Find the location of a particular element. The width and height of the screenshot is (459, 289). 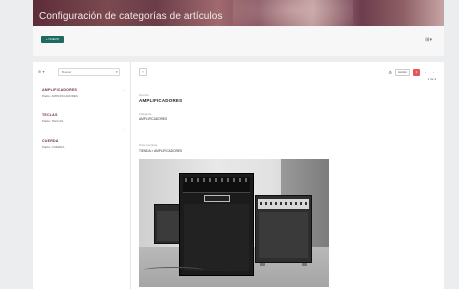

category-name: CUERDA is located at coordinates (50, 141).